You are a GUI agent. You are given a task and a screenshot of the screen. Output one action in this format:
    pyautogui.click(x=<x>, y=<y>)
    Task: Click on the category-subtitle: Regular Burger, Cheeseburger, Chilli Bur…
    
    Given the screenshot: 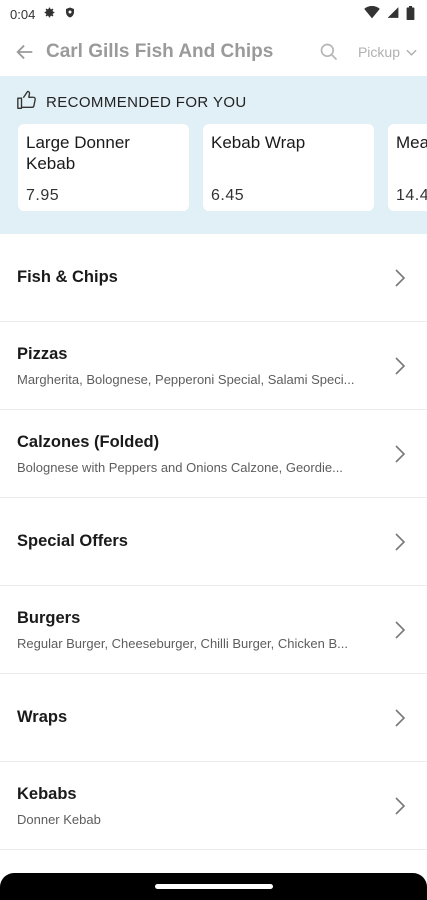 What is the action you would take?
    pyautogui.click(x=182, y=643)
    